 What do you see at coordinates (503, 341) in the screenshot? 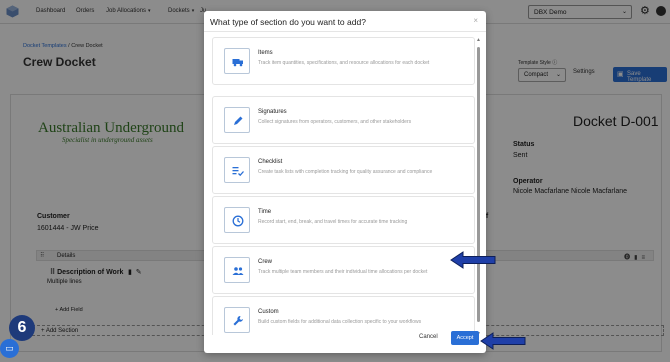
I see `annotation-arrow-accept` at bounding box center [503, 341].